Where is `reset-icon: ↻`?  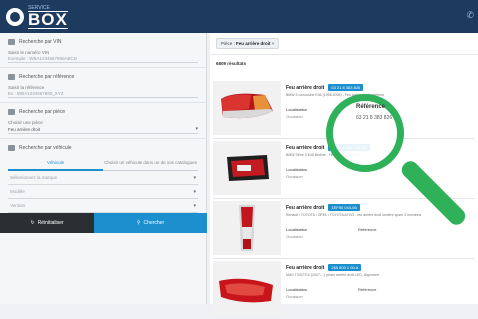
reset-icon: ↻ is located at coordinates (32, 223).